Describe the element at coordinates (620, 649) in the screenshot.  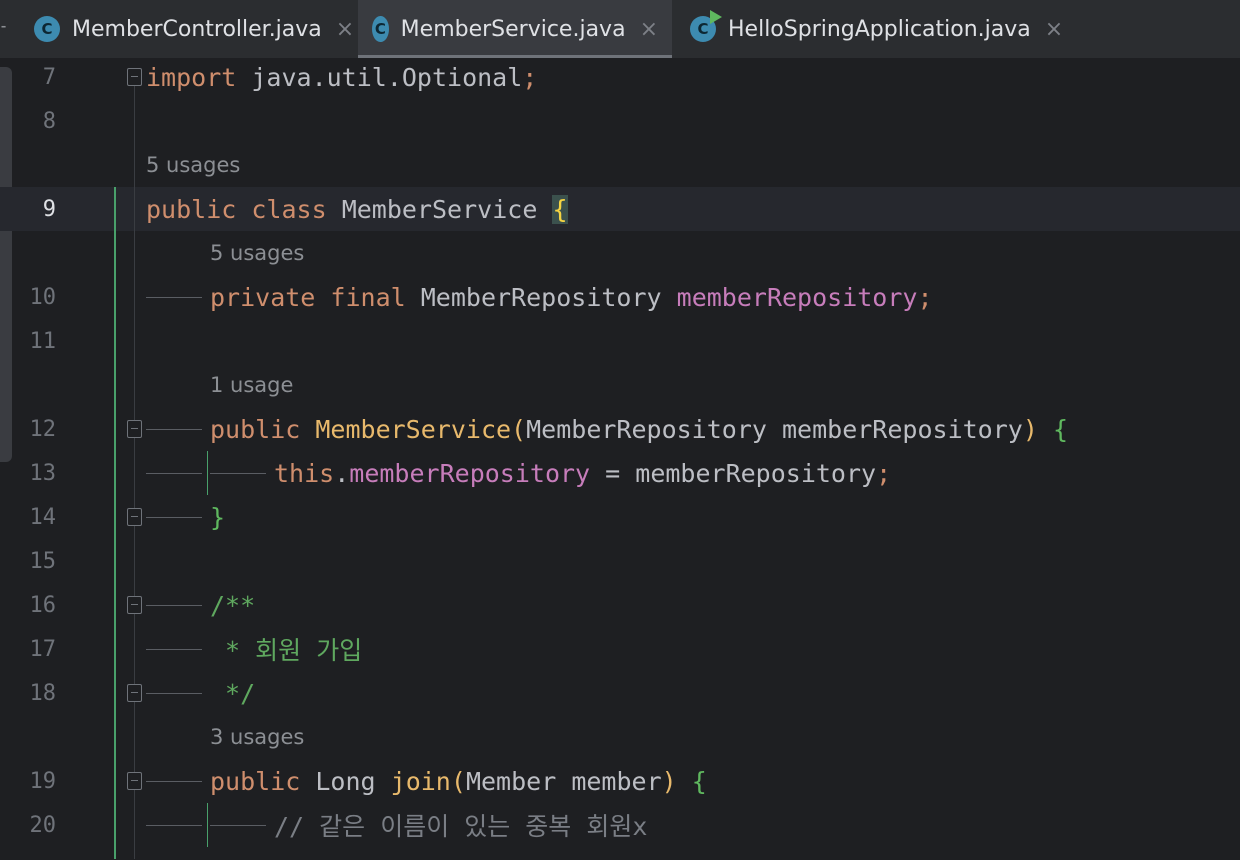
I see `code-line-17: 17 * 회원 가입` at that location.